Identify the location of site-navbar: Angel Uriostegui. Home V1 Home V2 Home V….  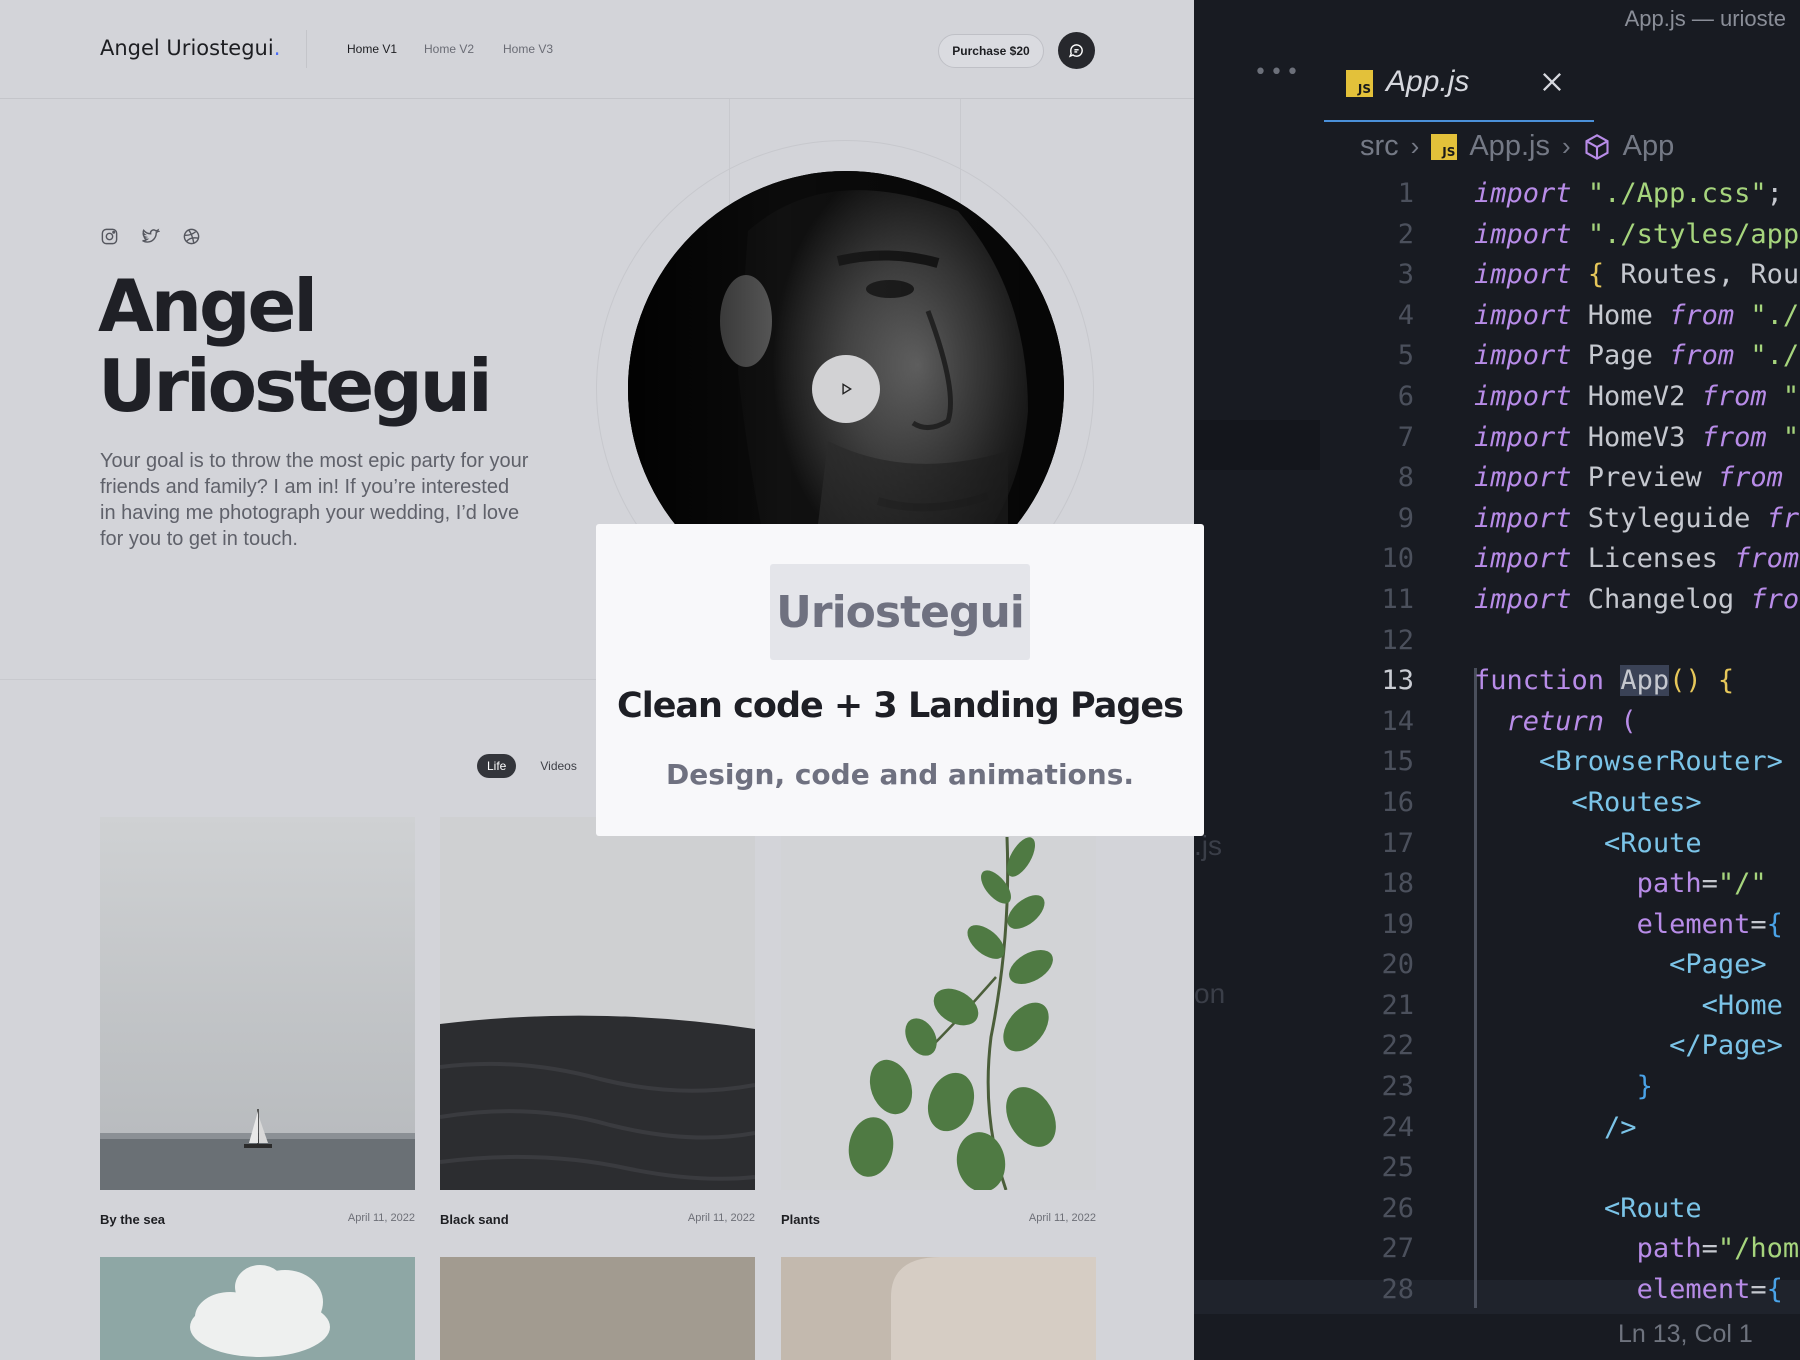
(597, 49).